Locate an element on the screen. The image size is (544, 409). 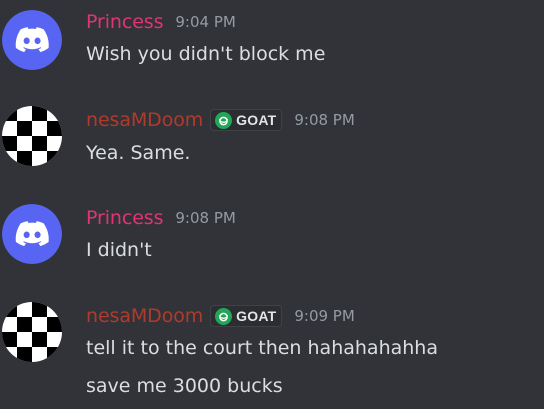
message-text: save me 3000 bucks is located at coordinates (184, 386).